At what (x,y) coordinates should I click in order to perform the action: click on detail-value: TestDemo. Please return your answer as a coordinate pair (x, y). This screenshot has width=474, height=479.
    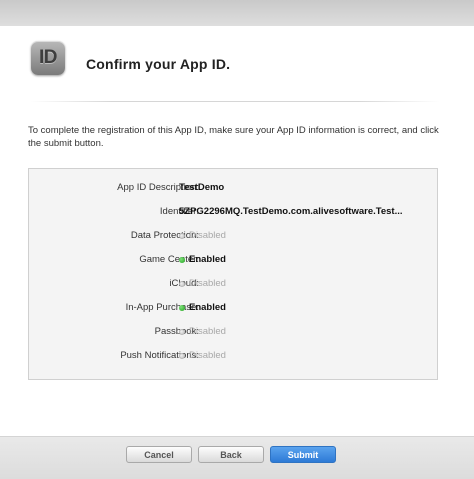
    Looking at the image, I should click on (202, 187).